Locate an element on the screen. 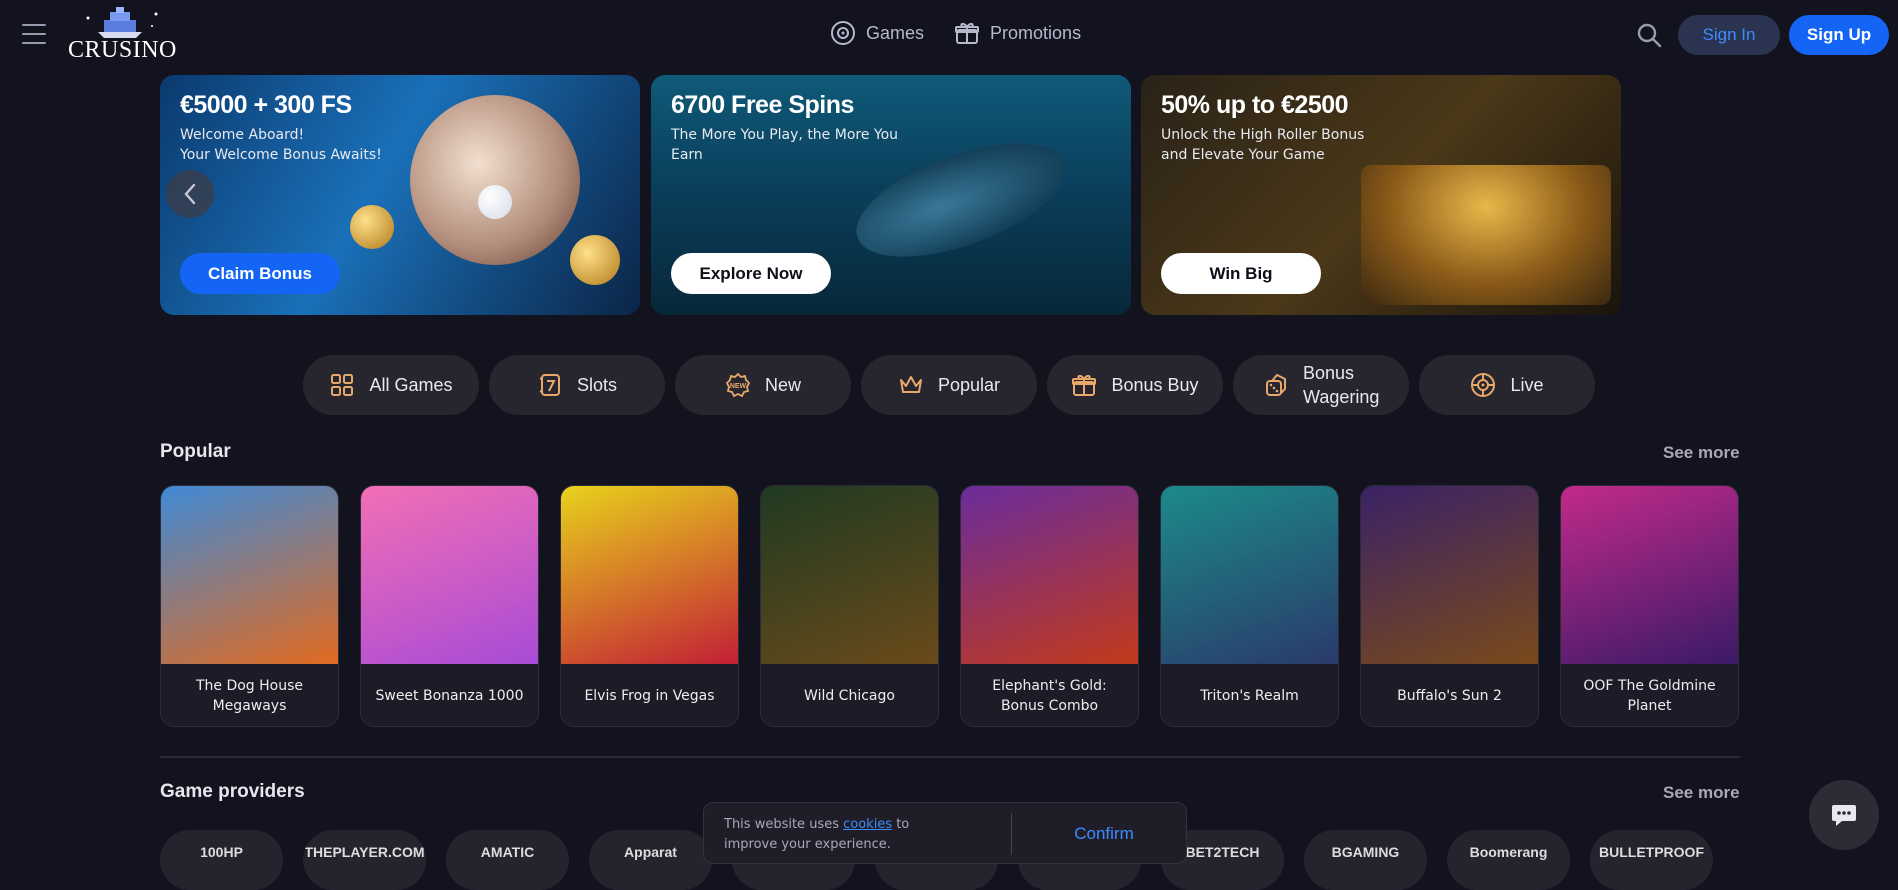 The height and width of the screenshot is (890, 1898). provider-logo: Apparat is located at coordinates (650, 860).